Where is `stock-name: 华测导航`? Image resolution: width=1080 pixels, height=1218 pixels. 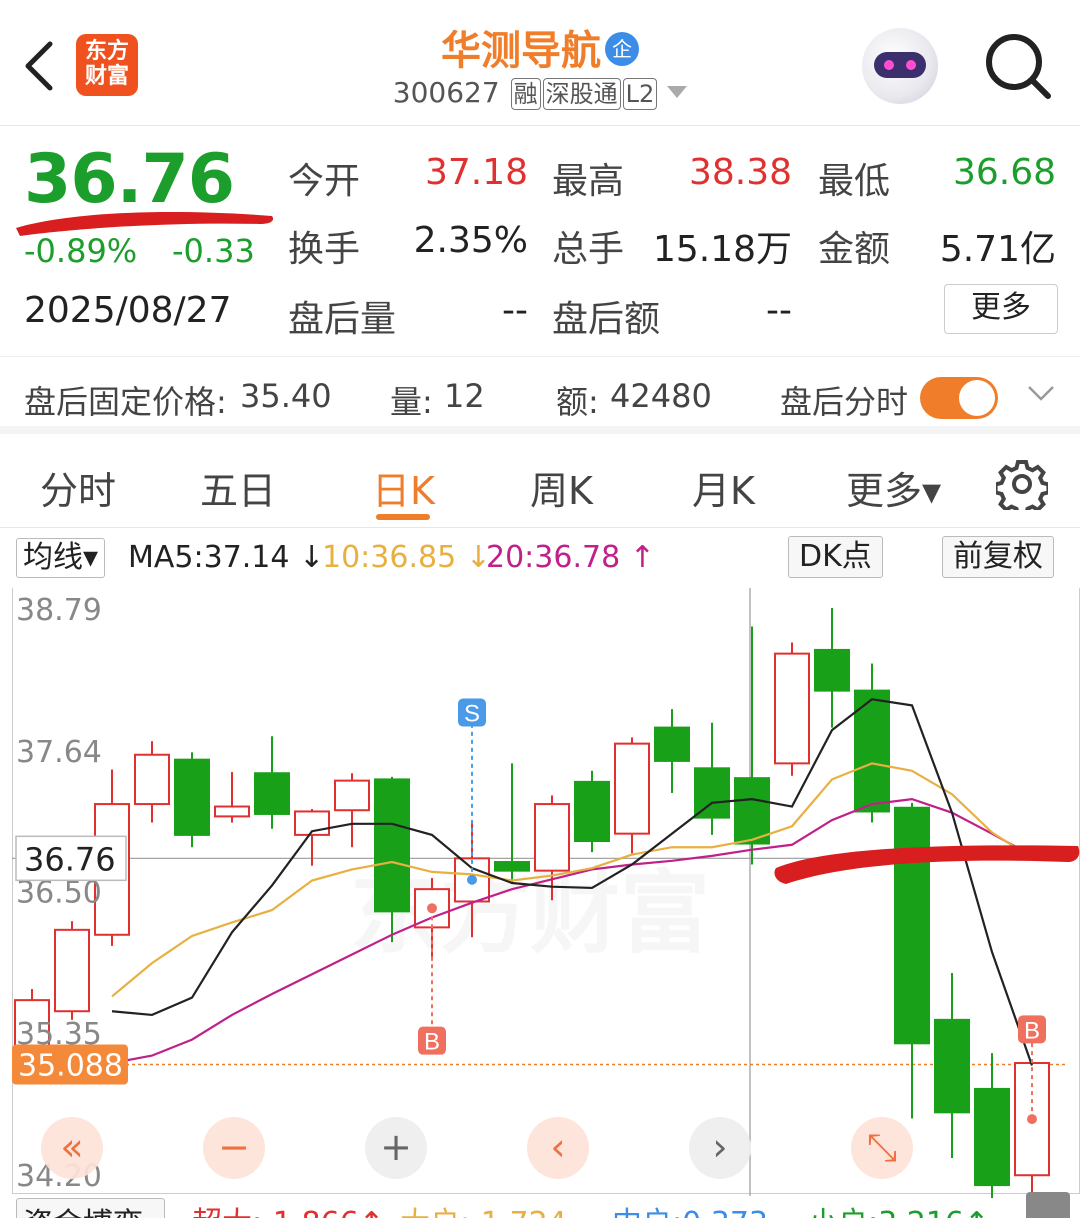
stock-name: 华测导航 is located at coordinates (521, 51).